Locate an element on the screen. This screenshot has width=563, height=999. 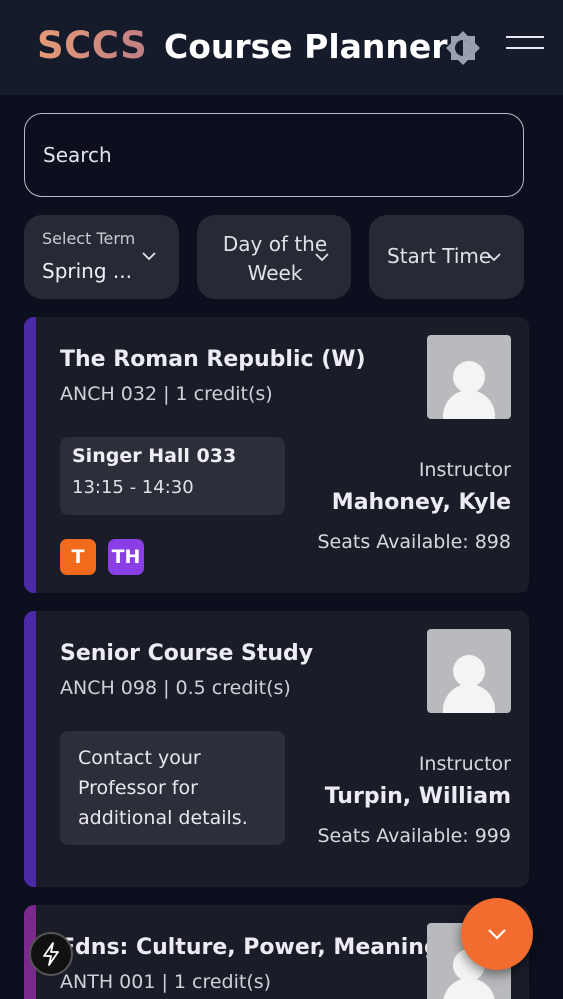
course-code: ANCH 032 | 1 credit(s) is located at coordinates (166, 394).